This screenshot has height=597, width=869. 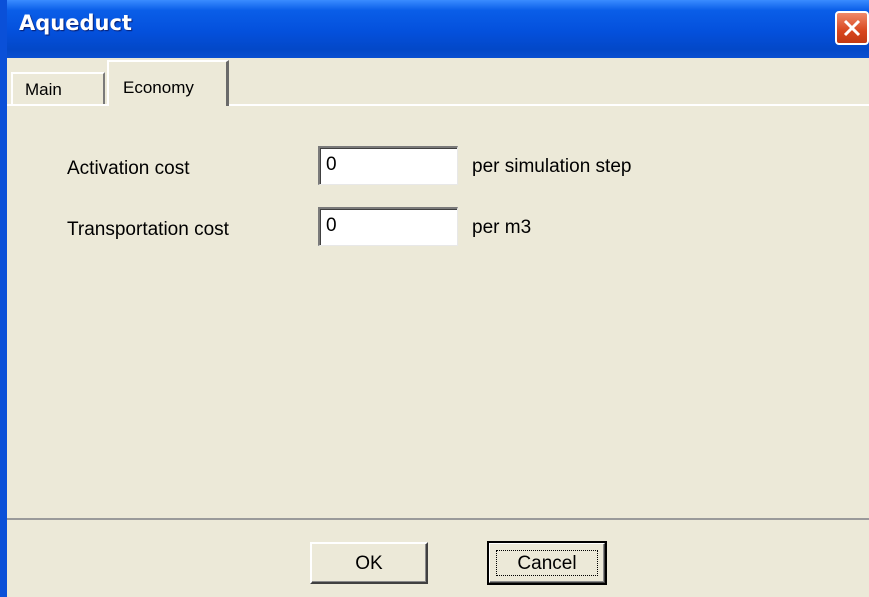 What do you see at coordinates (502, 227) in the screenshot?
I see `transportation-cost-unit: per m3` at bounding box center [502, 227].